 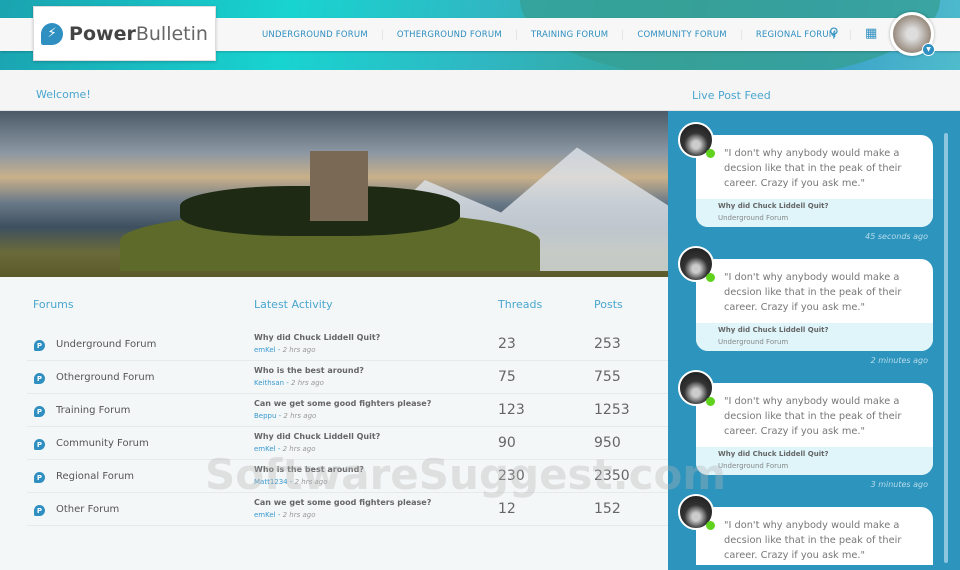 What do you see at coordinates (834, 33) in the screenshot?
I see `search-icon: ⚲` at bounding box center [834, 33].